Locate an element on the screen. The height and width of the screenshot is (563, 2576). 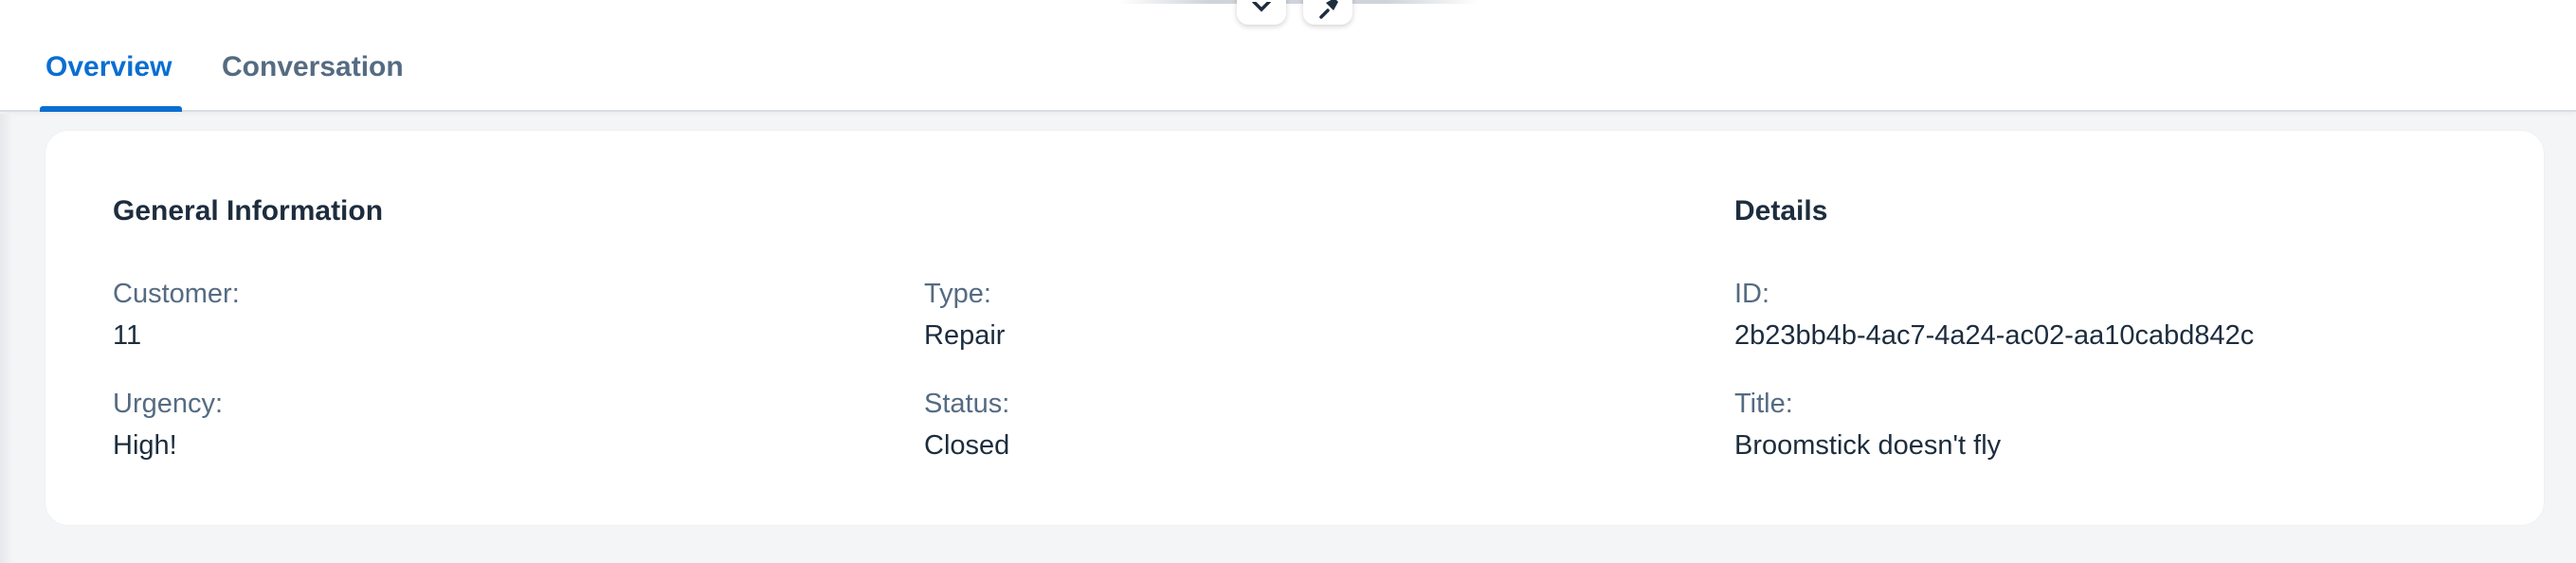
pin-button is located at coordinates (1327, 12).